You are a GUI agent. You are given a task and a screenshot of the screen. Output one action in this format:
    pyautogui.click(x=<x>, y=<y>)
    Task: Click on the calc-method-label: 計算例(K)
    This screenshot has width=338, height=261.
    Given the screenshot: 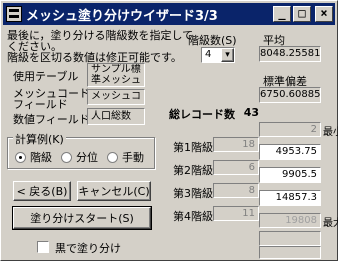 What is the action you would take?
    pyautogui.click(x=39, y=139)
    